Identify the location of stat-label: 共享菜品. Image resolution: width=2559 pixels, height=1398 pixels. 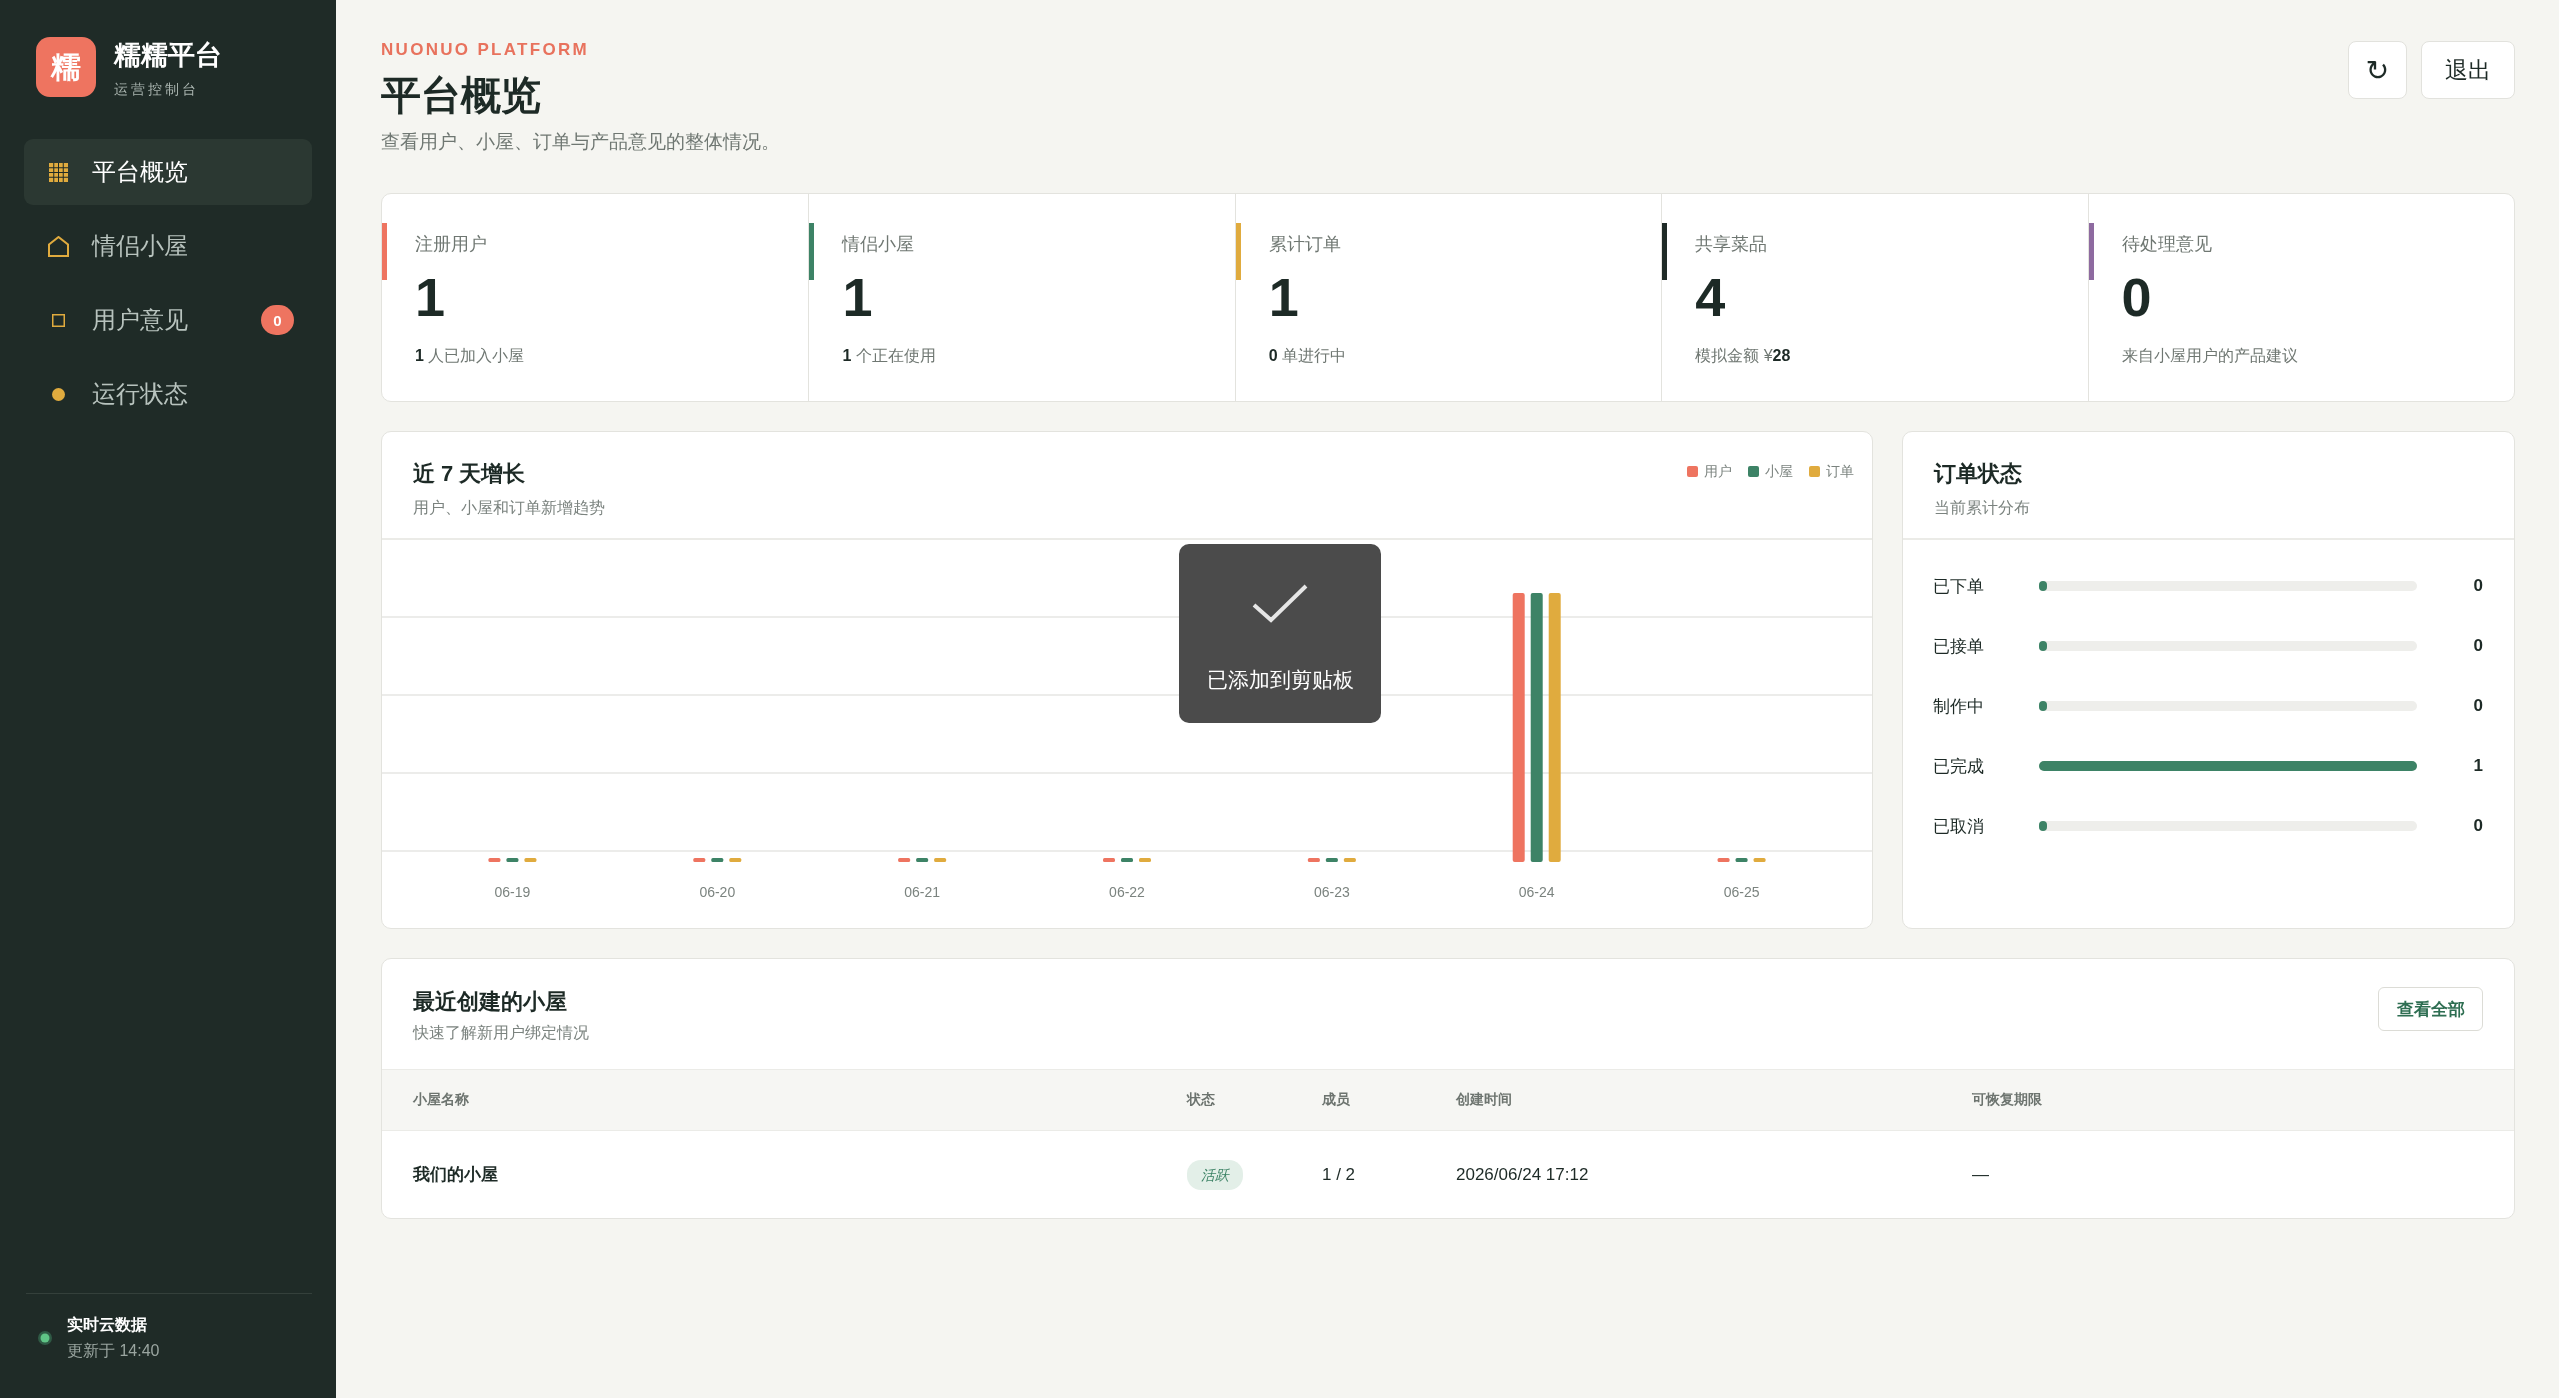
(1731, 244).